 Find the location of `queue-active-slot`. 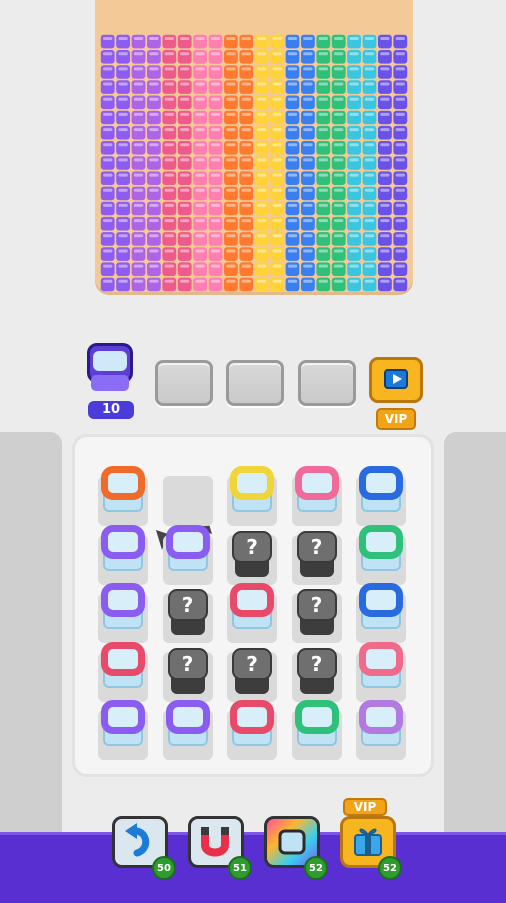

queue-active-slot is located at coordinates (111, 367).